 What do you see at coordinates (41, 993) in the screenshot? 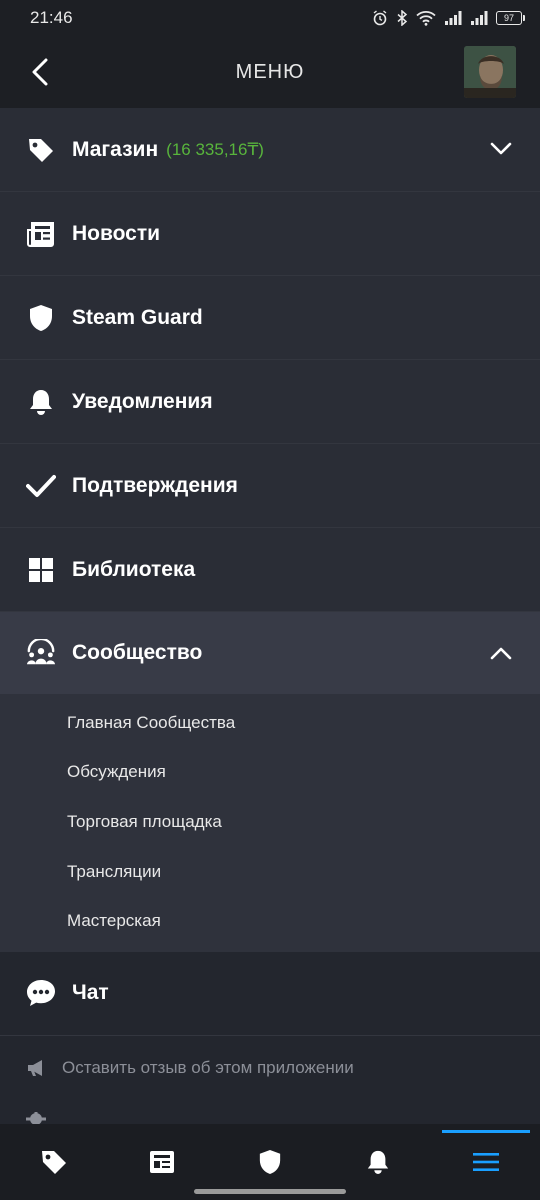
I see `chat-icon` at bounding box center [41, 993].